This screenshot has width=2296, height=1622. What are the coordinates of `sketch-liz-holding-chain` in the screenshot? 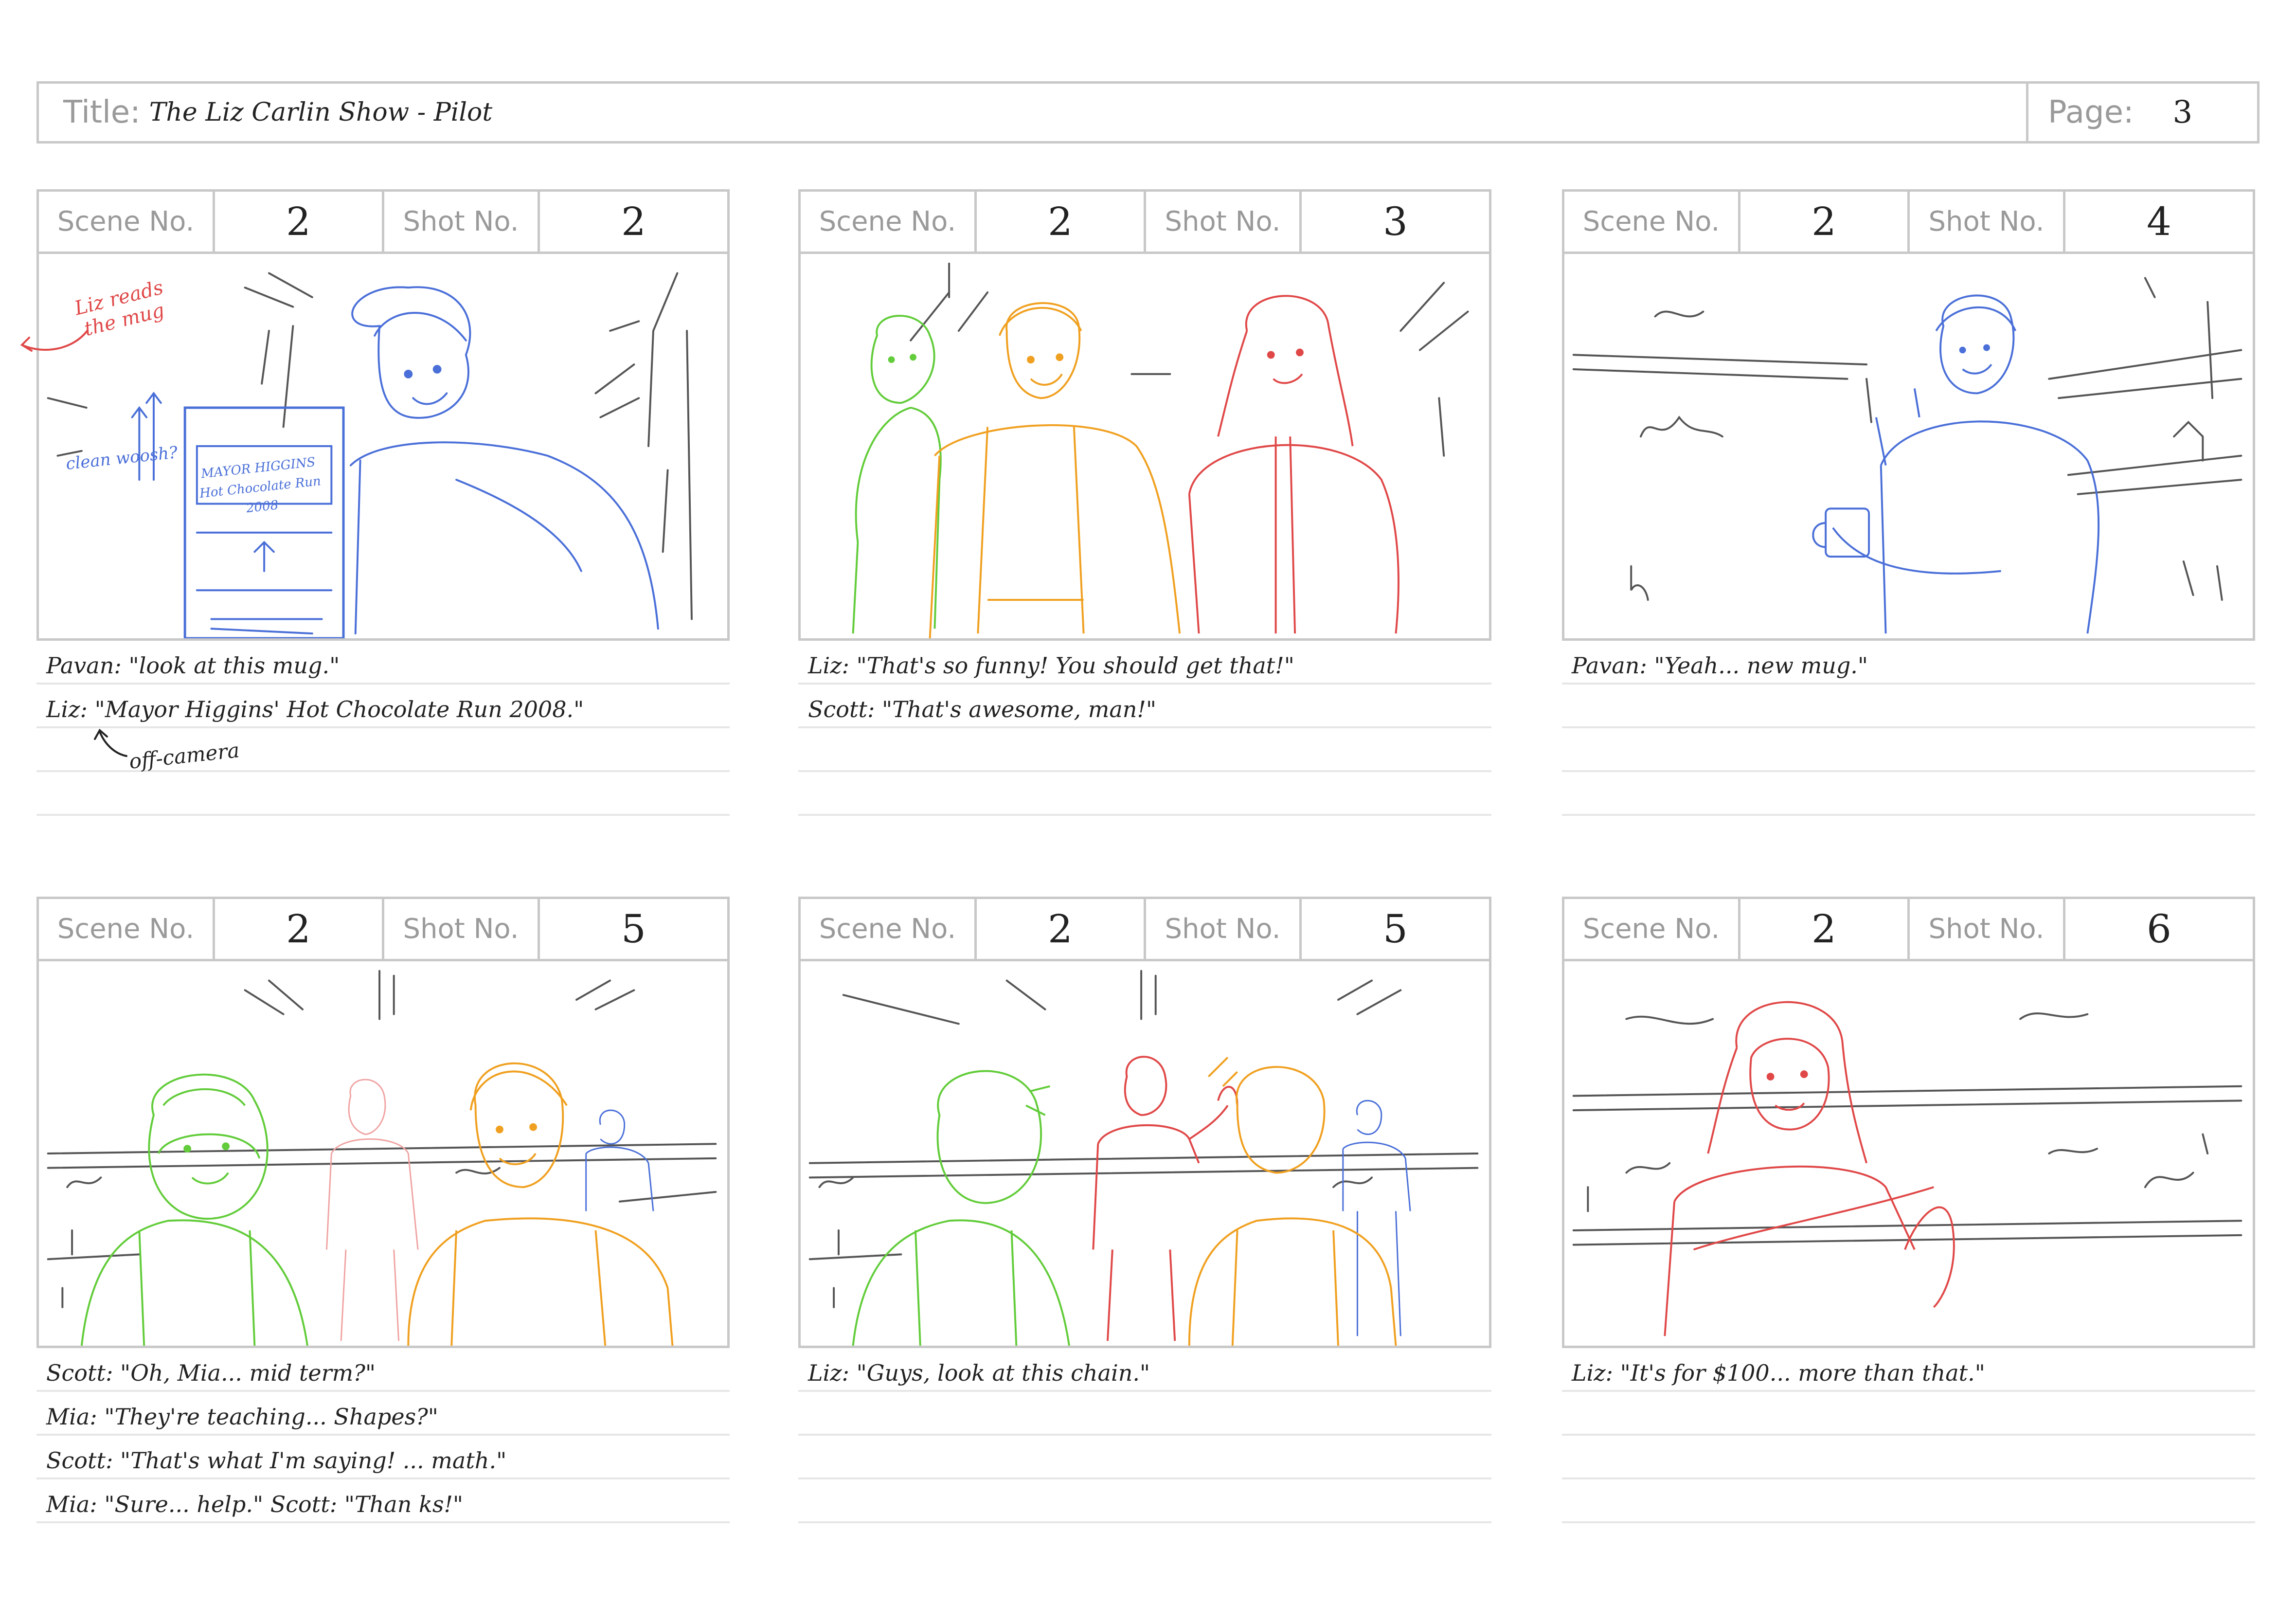 It's located at (1907, 1168).